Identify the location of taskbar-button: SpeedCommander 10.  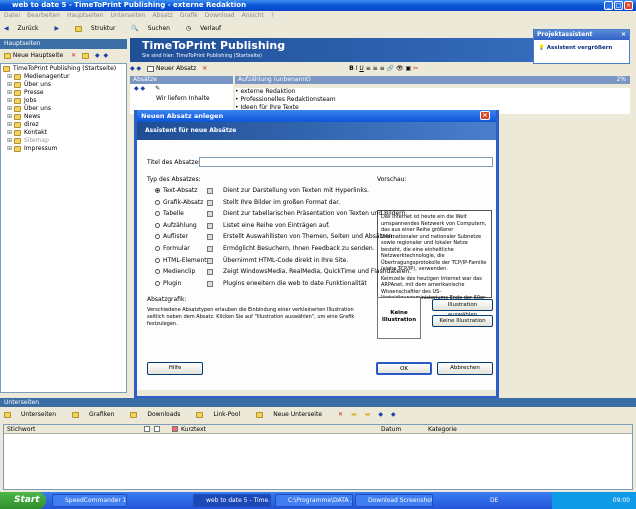
(89, 500).